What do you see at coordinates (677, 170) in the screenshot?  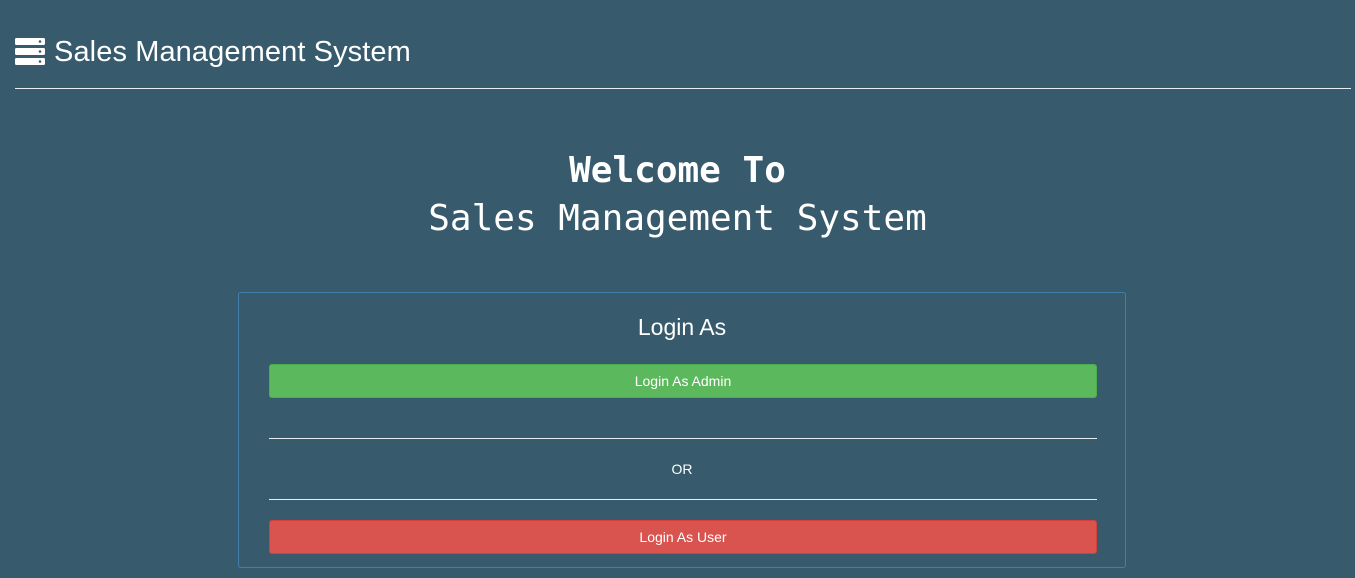 I see `welcome-line-1: Welcome To` at bounding box center [677, 170].